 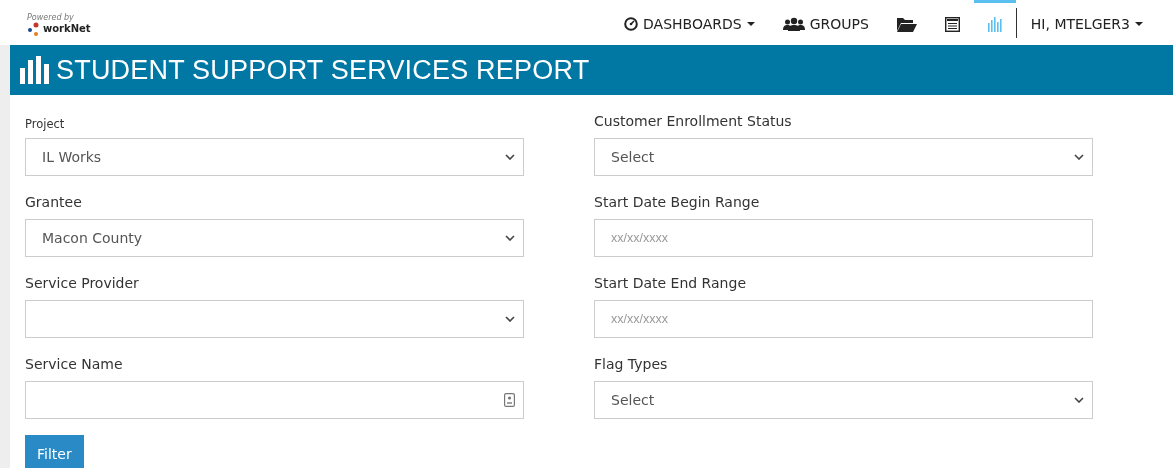 What do you see at coordinates (631, 364) in the screenshot?
I see `field-label: Flag Types` at bounding box center [631, 364].